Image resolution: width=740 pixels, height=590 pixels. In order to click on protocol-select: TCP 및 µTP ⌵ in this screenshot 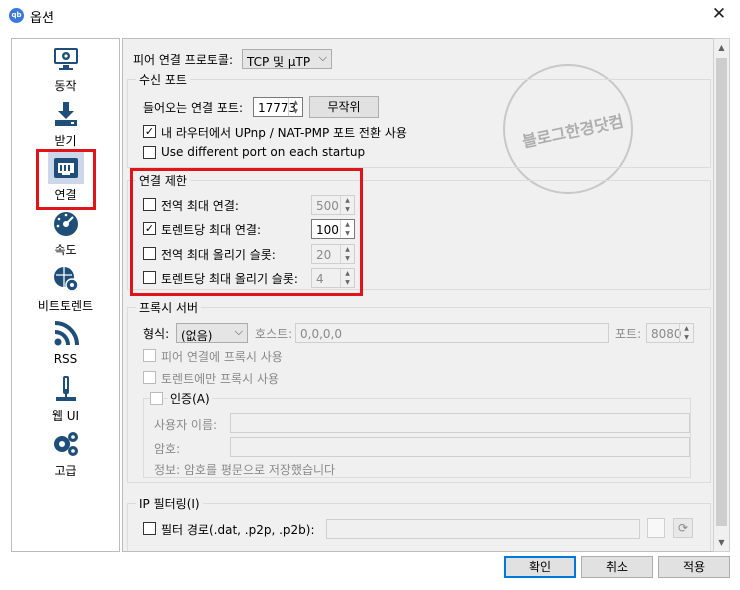, I will do `click(287, 59)`.